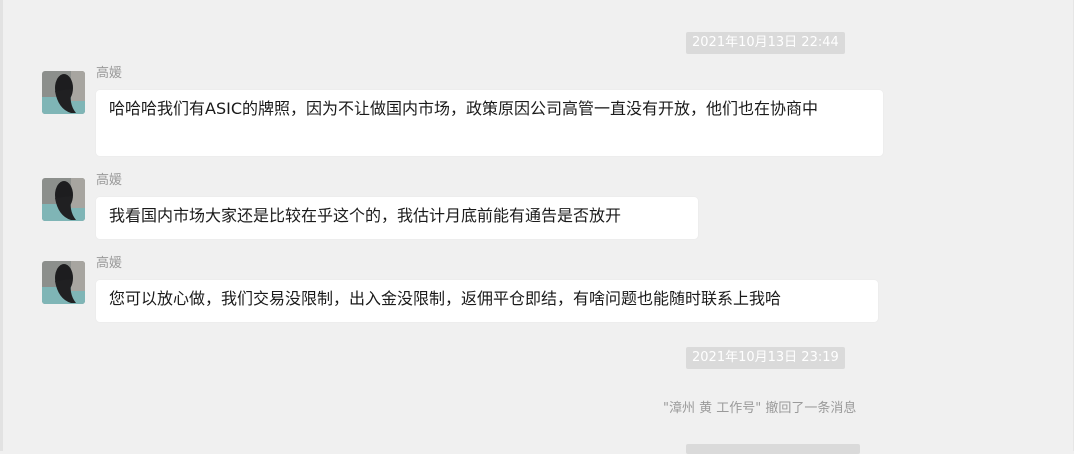 This screenshot has height=454, width=1074. I want to click on message-bubble: 我看国内市场大家还是比较在乎这个的，我估计月底前能有通告是否放开, so click(397, 218).